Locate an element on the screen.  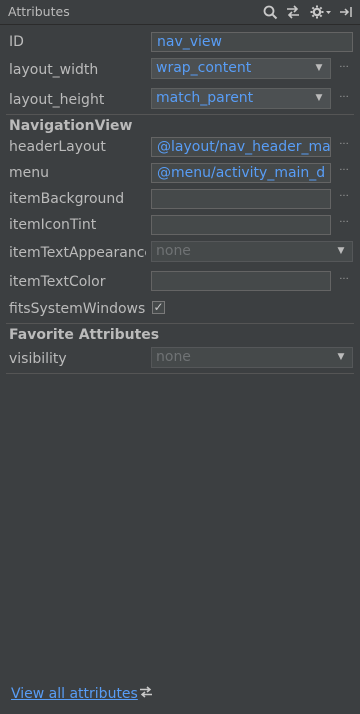
footer: View all attributes is located at coordinates (81, 694).